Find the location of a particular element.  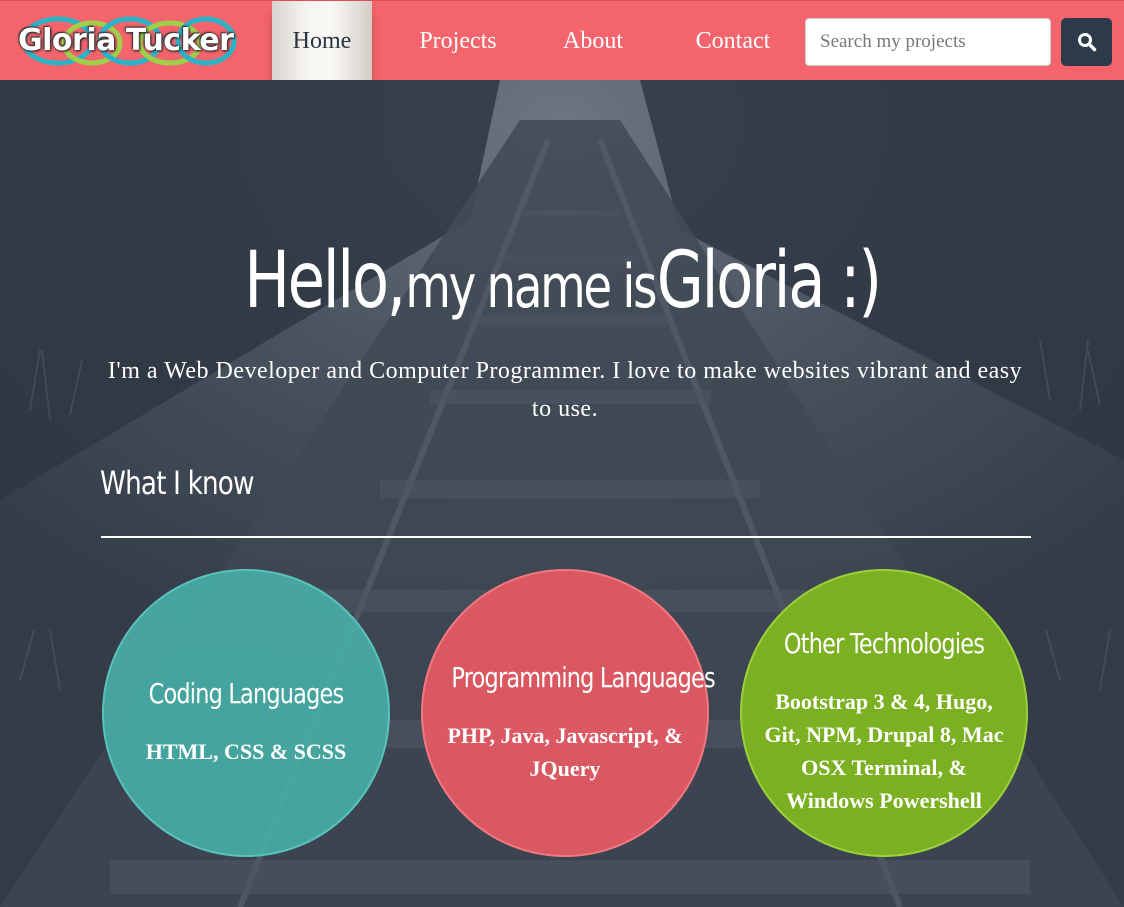

hero-headline: Hello, my name is Gloria :) is located at coordinates (562, 281).